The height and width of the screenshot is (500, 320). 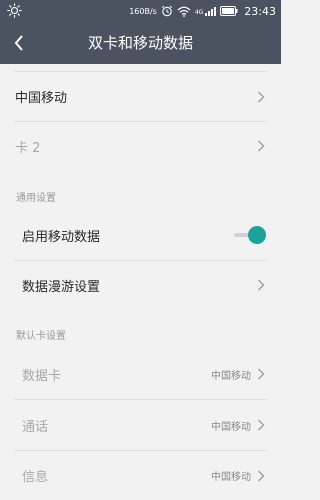 I want to click on sim-card-2-label: 卡 2, so click(x=28, y=148).